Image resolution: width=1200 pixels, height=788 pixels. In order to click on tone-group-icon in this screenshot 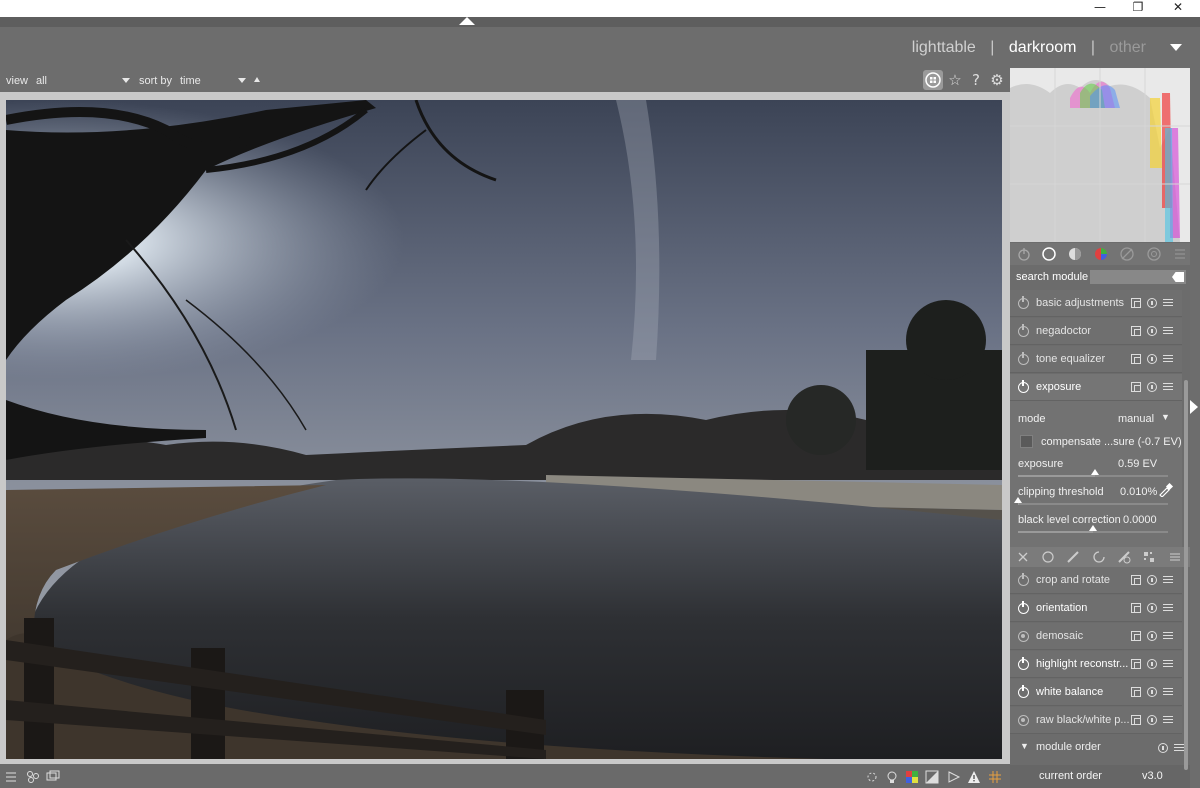, I will do `click(1075, 254)`.